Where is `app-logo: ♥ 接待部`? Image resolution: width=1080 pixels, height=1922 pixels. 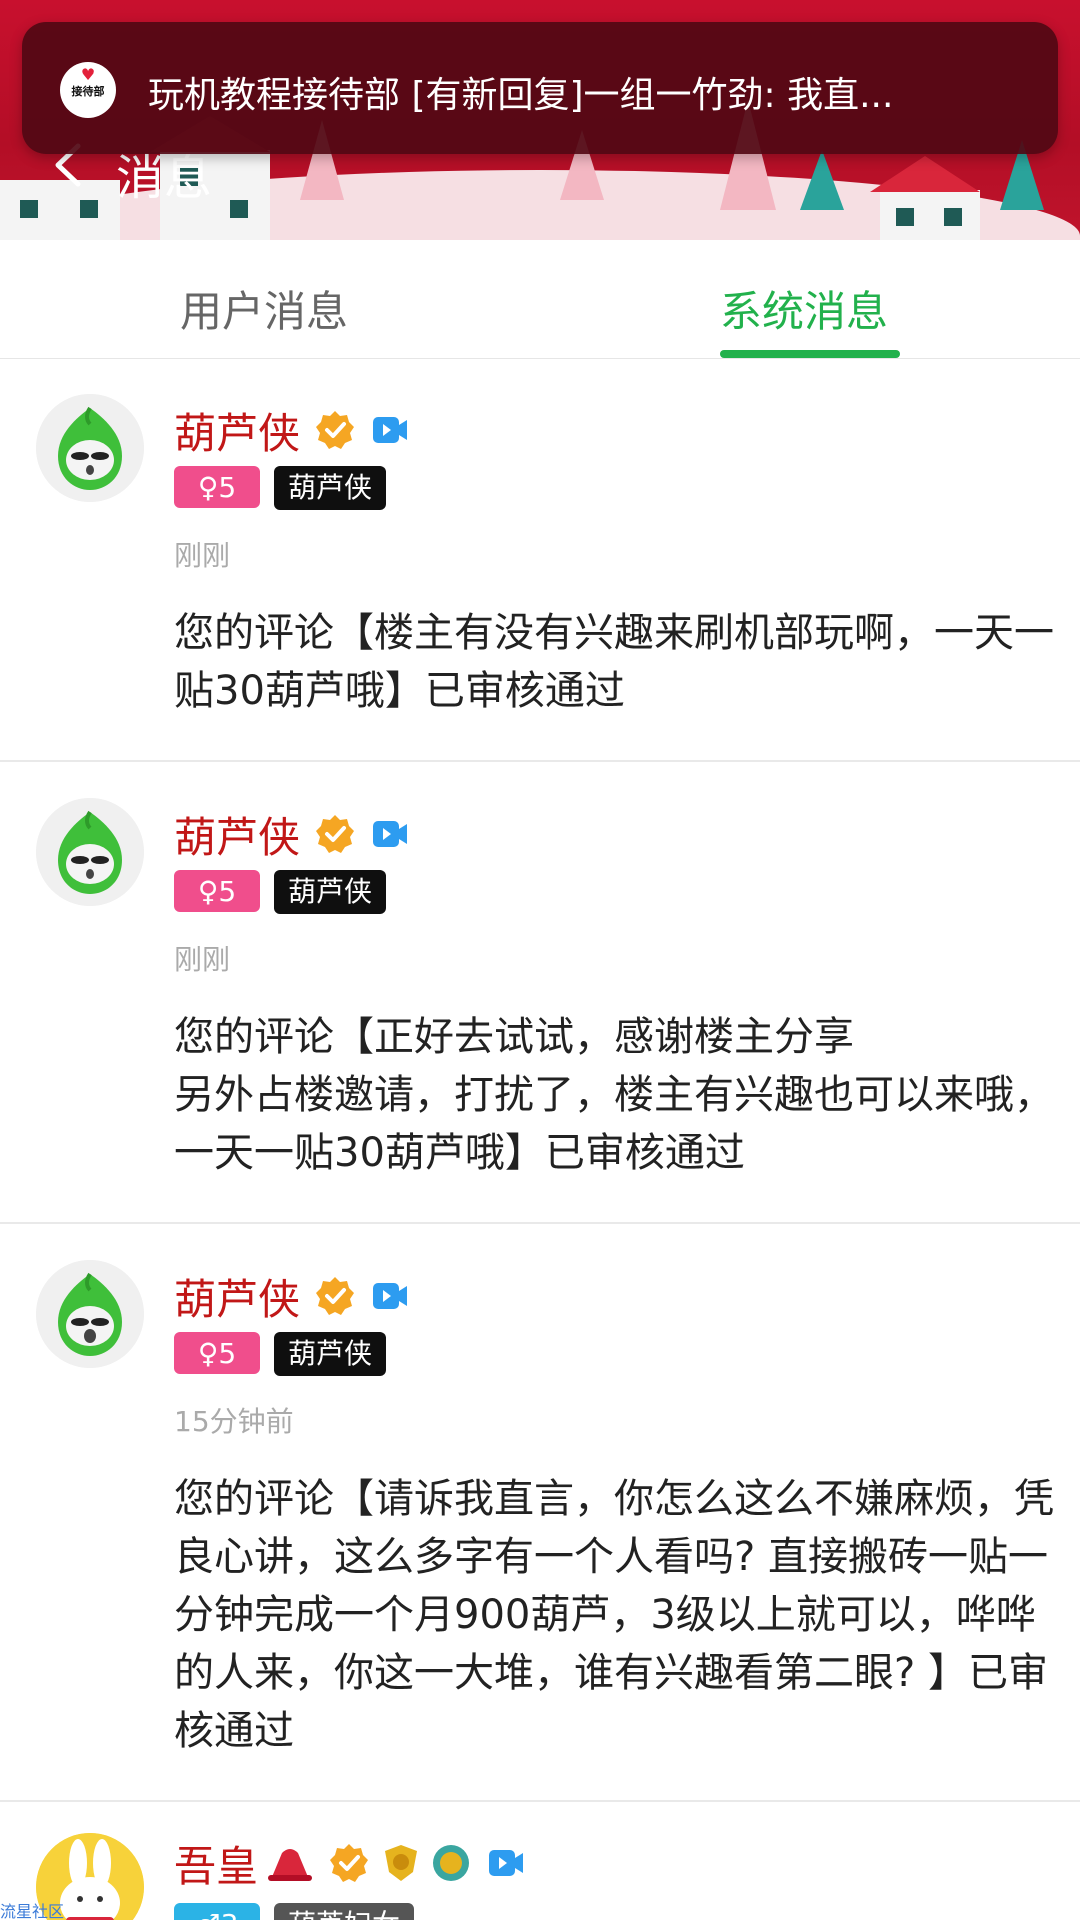 app-logo: ♥ 接待部 is located at coordinates (88, 90).